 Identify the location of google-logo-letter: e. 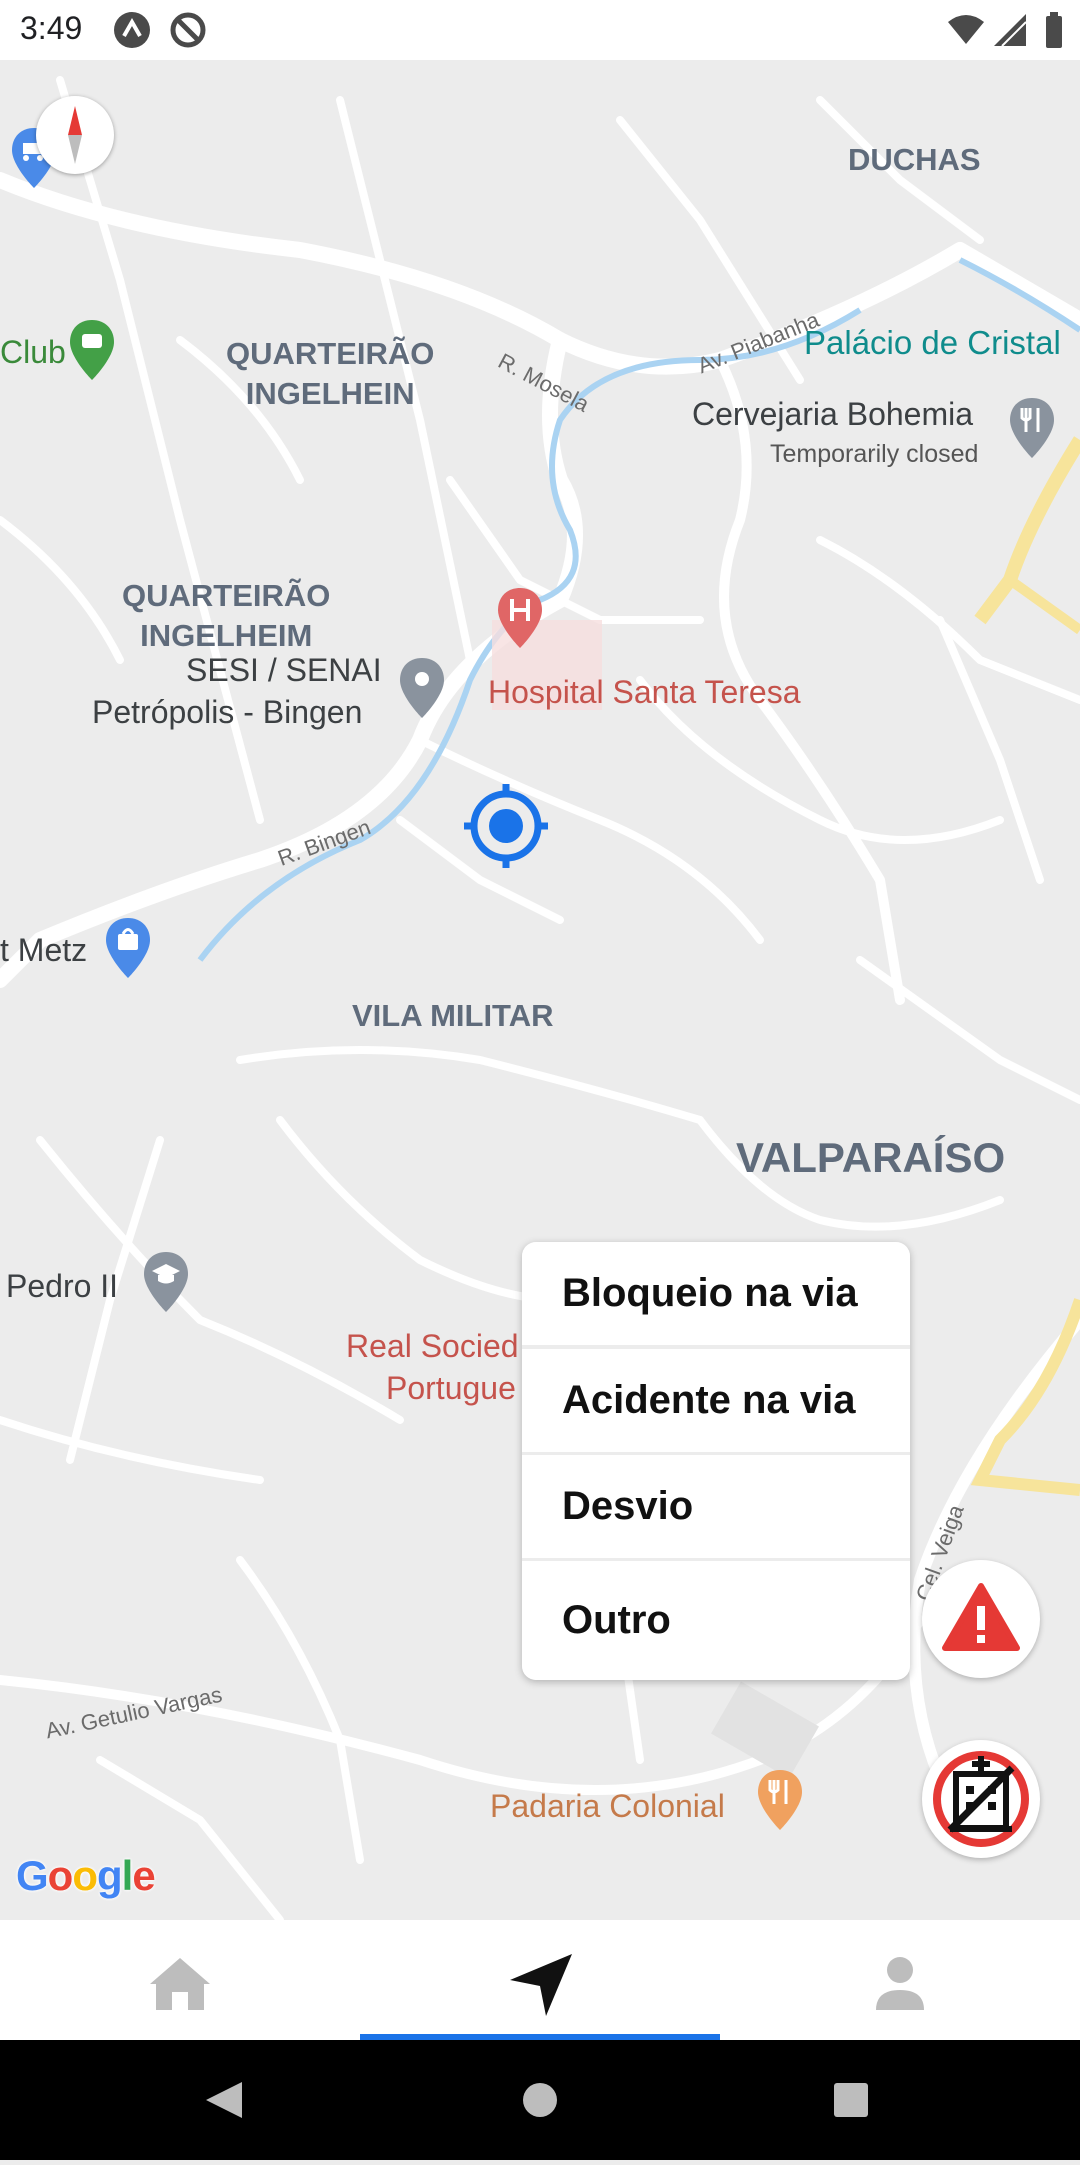
(143, 1875).